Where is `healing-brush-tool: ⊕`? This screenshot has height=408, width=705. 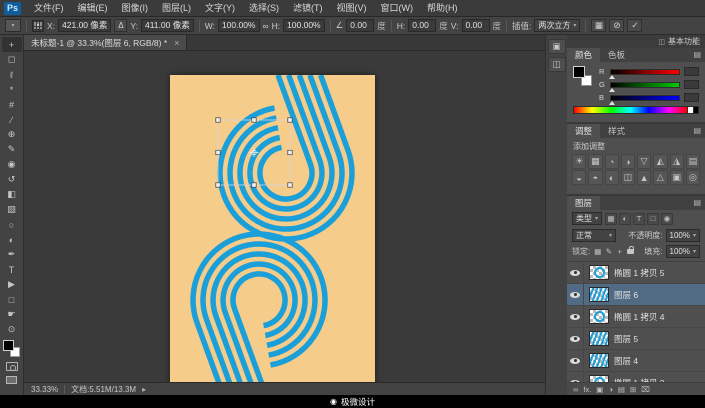 healing-brush-tool: ⊕ is located at coordinates (12, 134).